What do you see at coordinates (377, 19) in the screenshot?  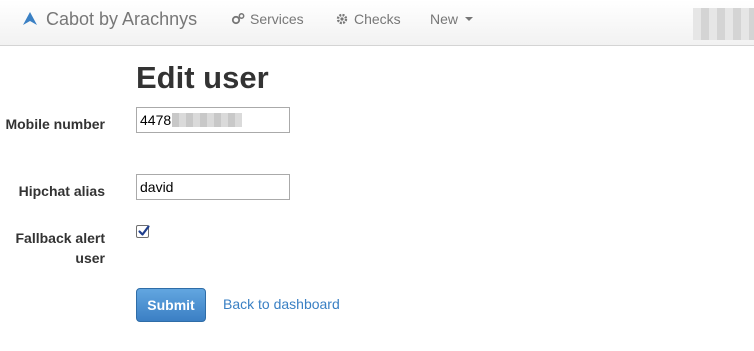 I see `nav-checks-label: Checks` at bounding box center [377, 19].